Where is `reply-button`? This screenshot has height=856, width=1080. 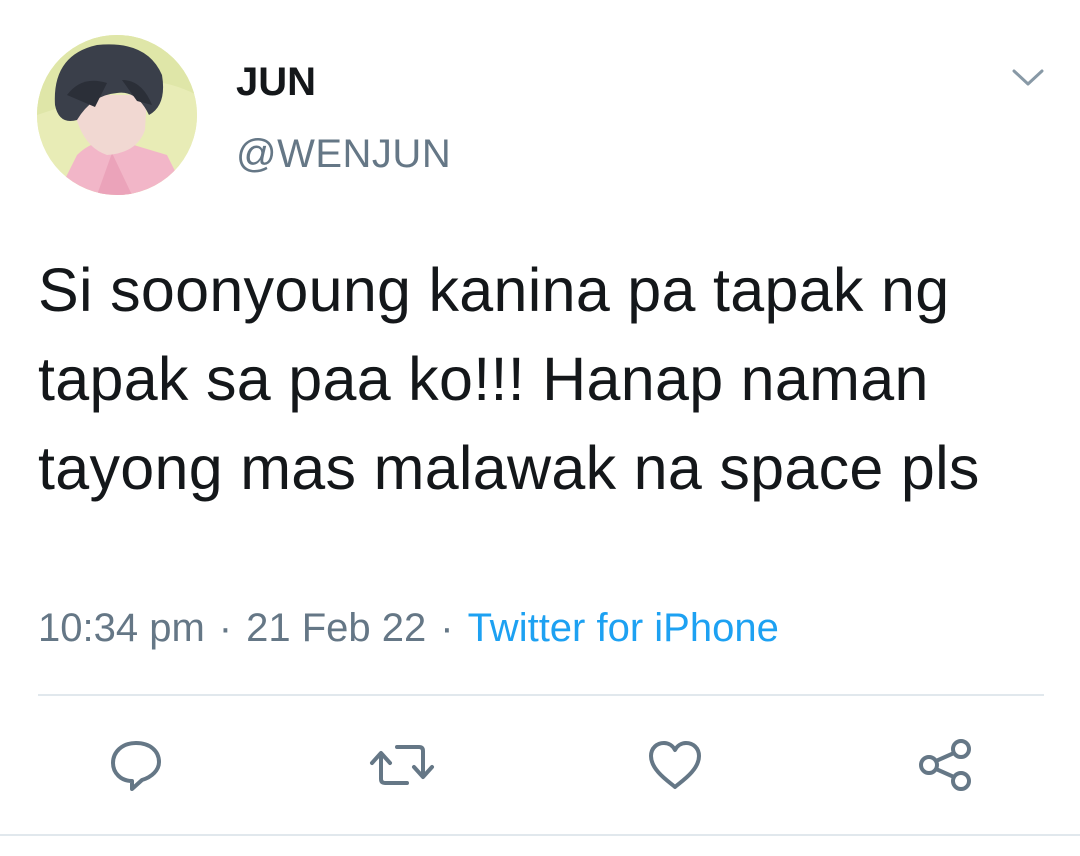 reply-button is located at coordinates (136, 765).